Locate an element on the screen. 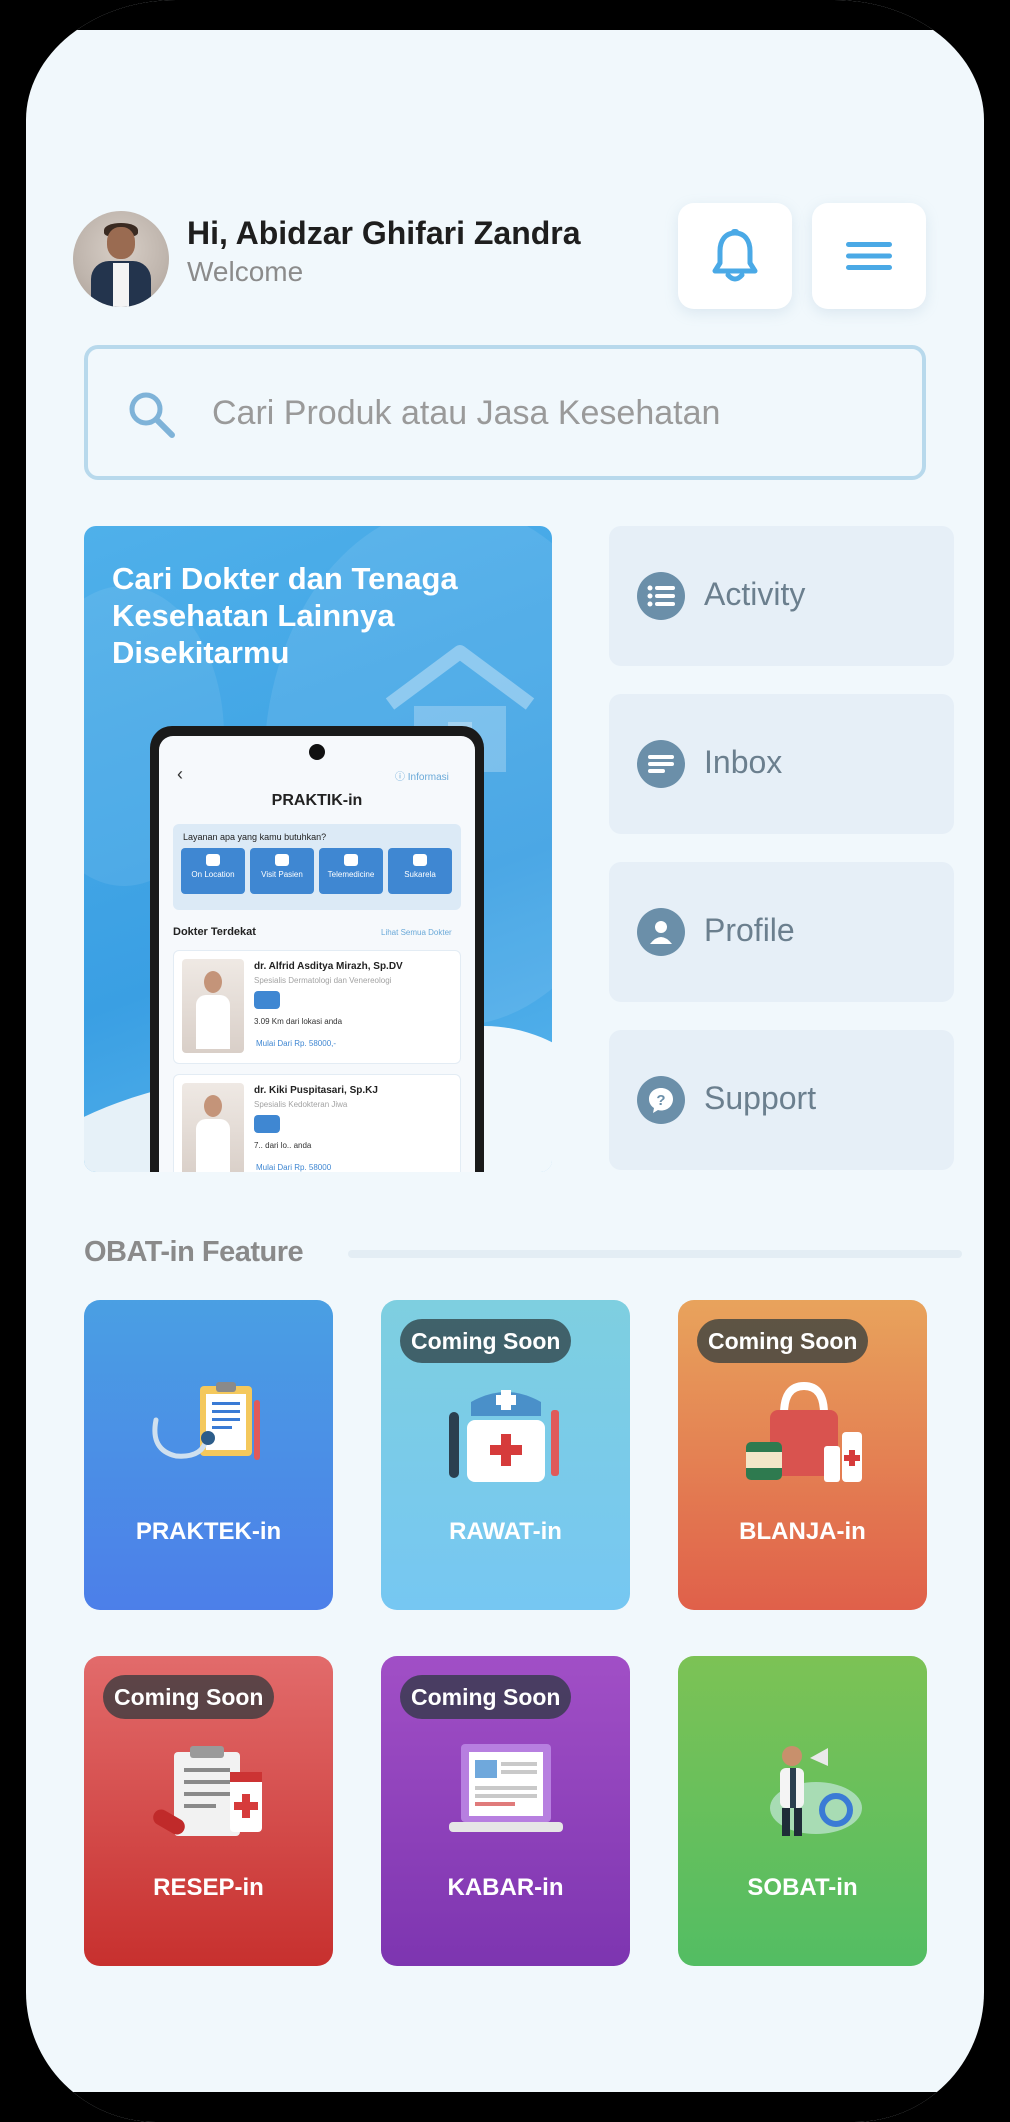  feature-praktek-in: PRAKTEK-in is located at coordinates (208, 1455).